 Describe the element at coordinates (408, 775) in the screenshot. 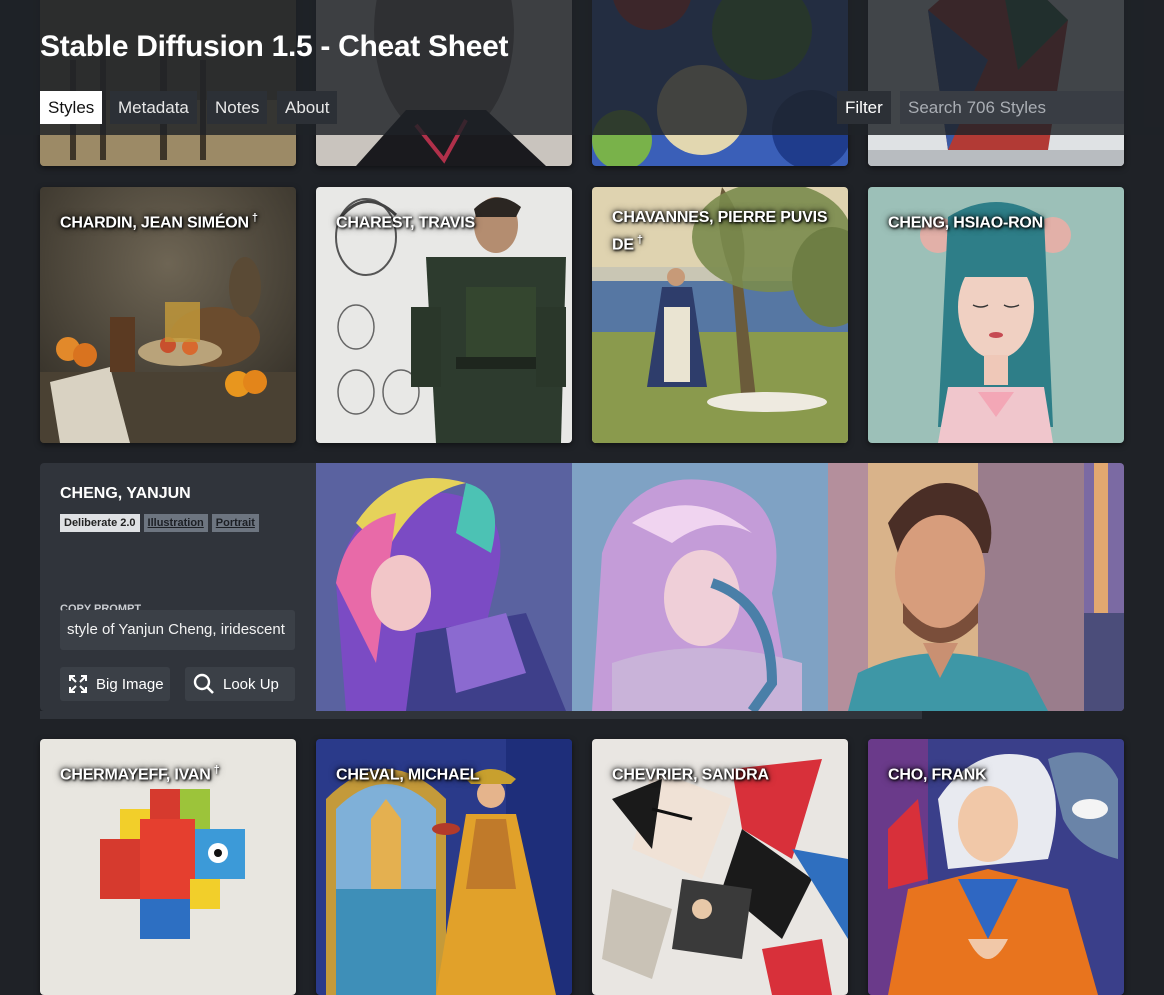

I see `style-name-text: CHEVAL, MICHAEL` at that location.